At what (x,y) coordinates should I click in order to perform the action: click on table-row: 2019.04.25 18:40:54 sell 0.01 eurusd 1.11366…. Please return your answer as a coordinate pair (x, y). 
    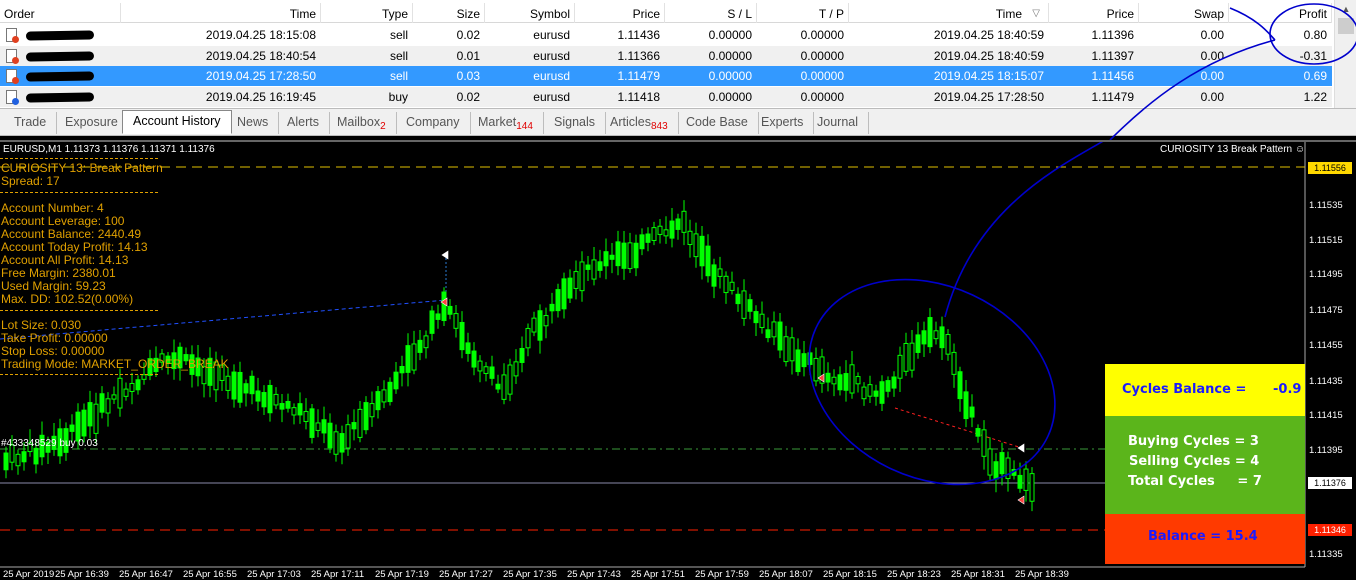
    Looking at the image, I should click on (666, 56).